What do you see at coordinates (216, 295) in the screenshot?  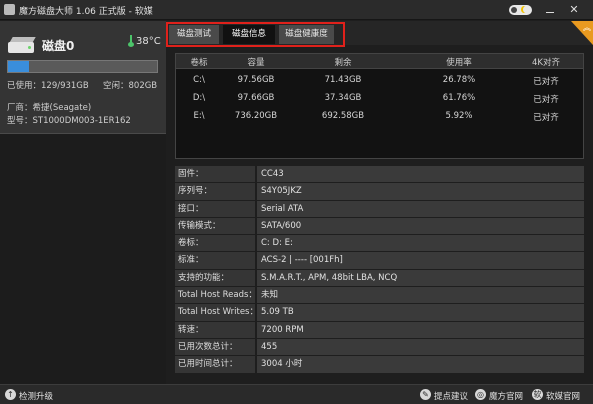 I see `info-label: Total Host Reads：` at bounding box center [216, 295].